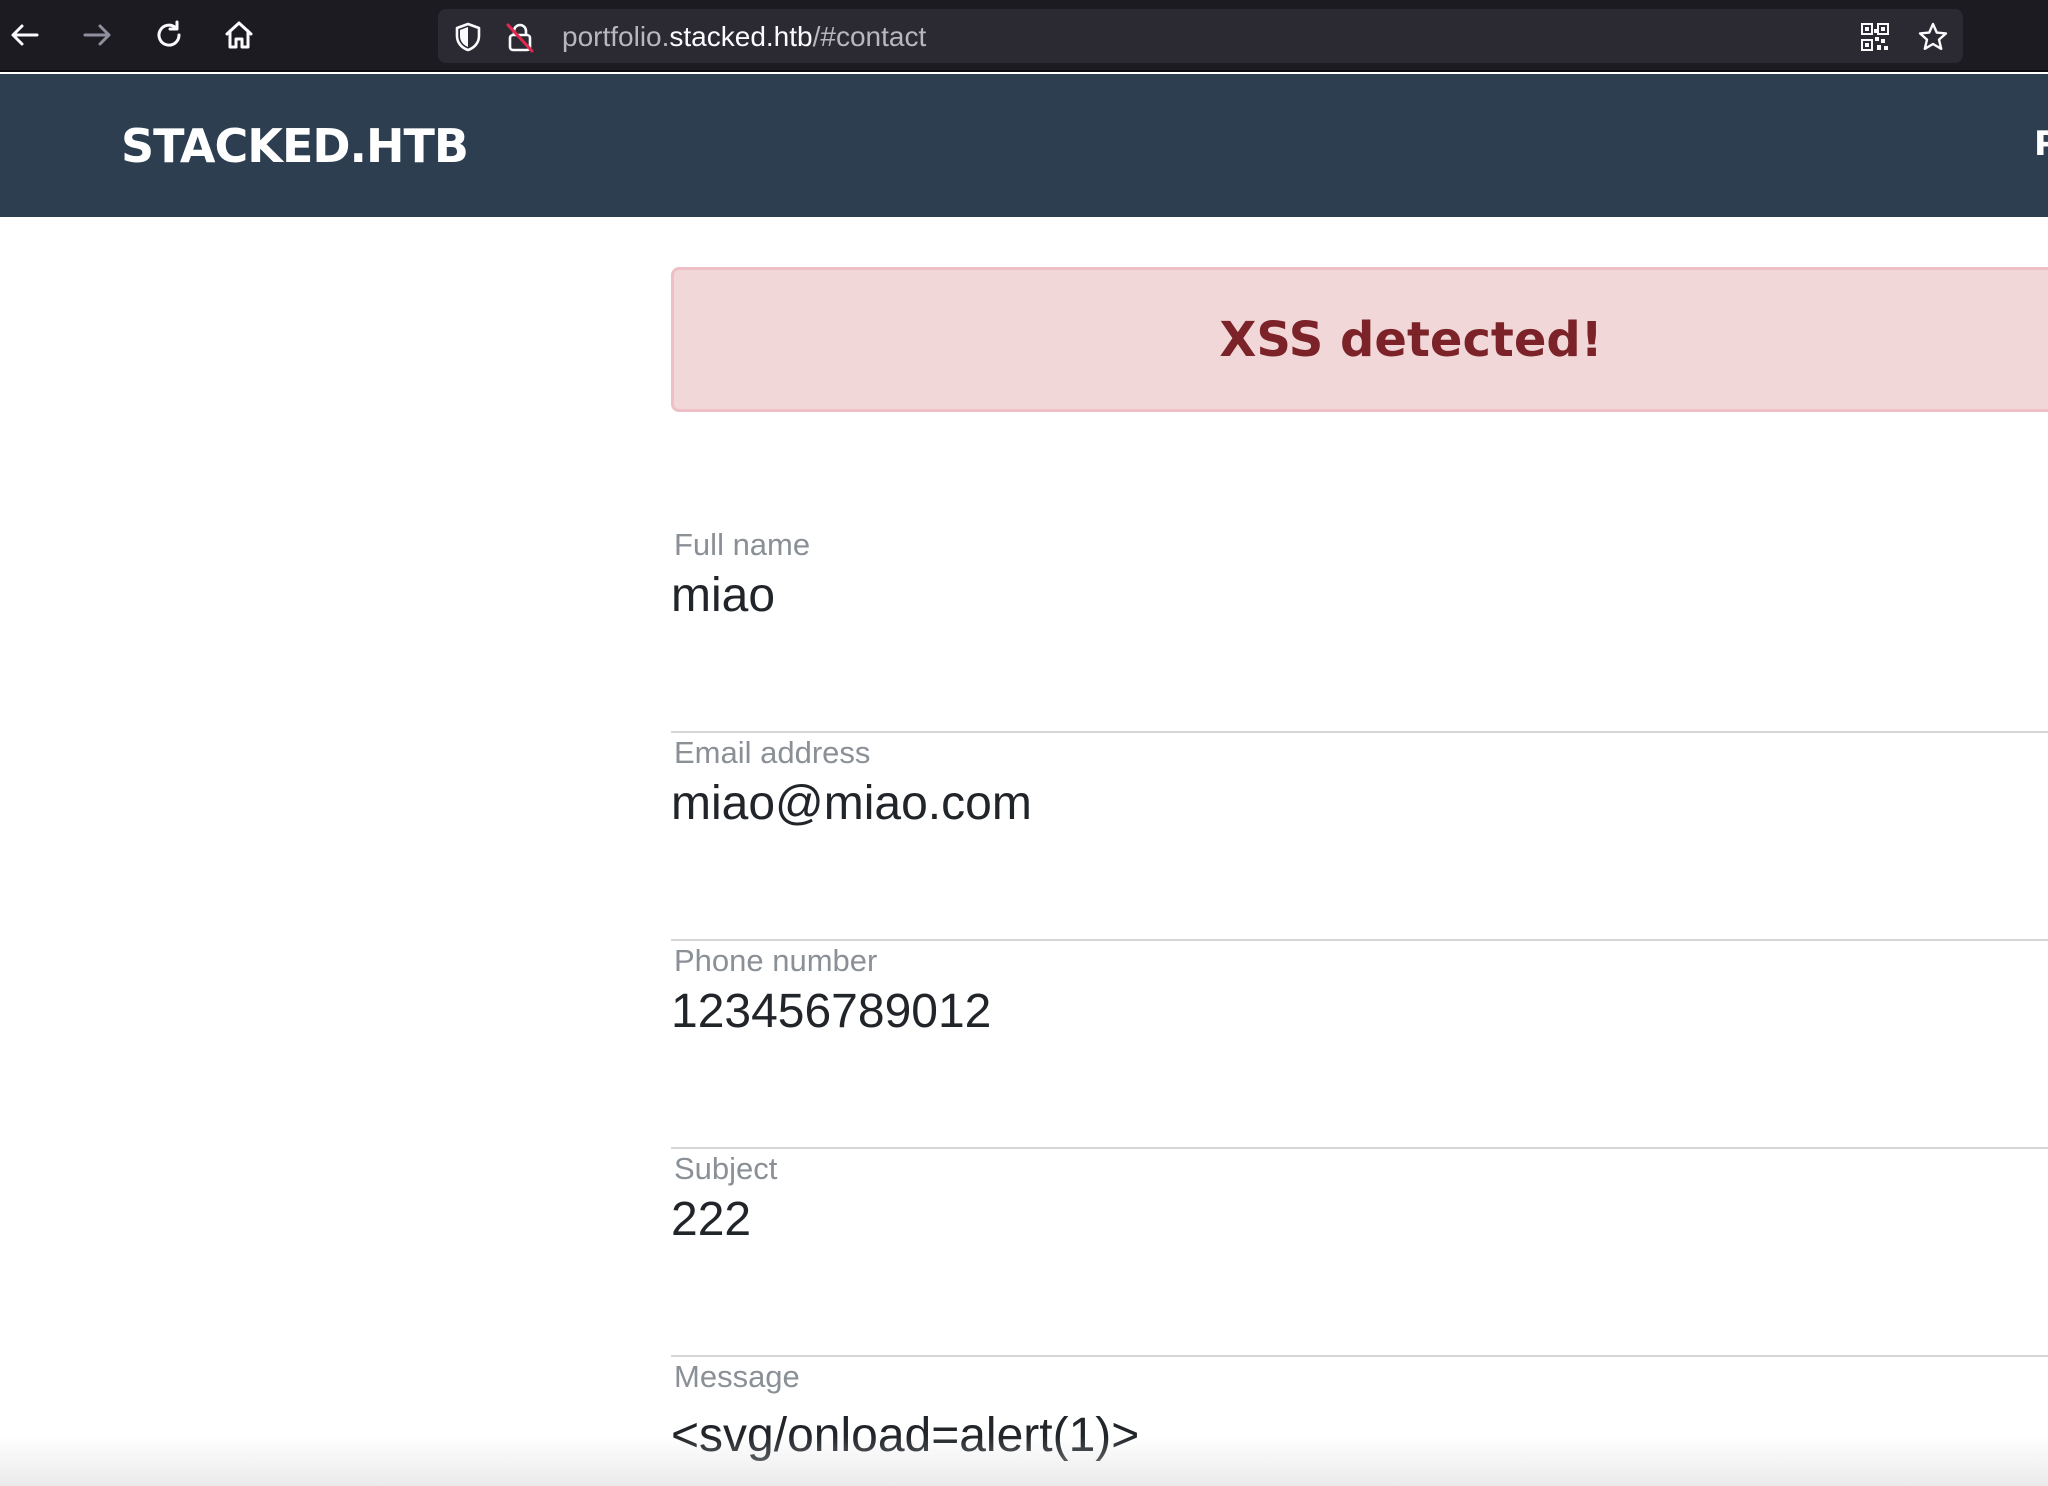  I want to click on forward-arrow-icon, so click(97, 35).